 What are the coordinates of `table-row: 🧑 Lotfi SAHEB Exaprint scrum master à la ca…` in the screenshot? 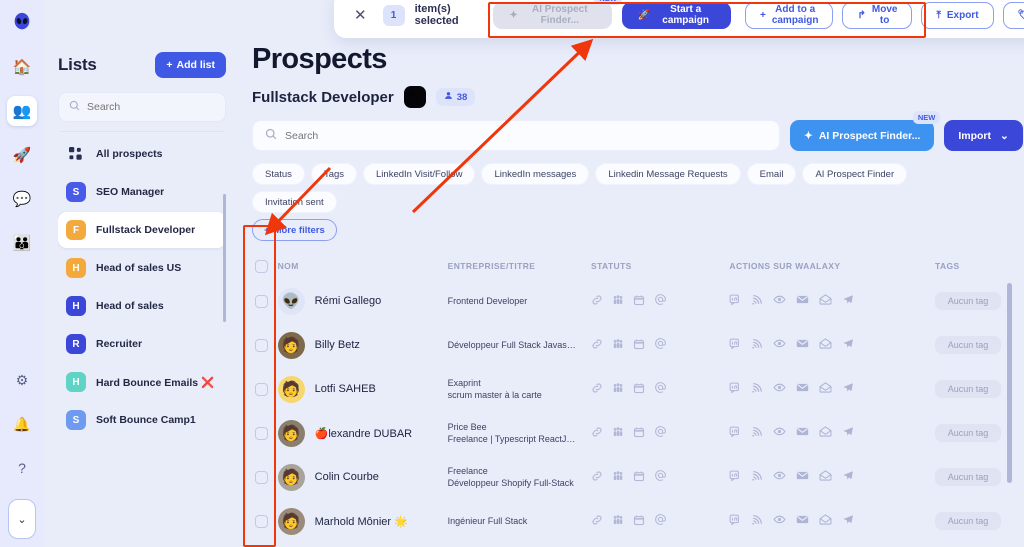 It's located at (632, 389).